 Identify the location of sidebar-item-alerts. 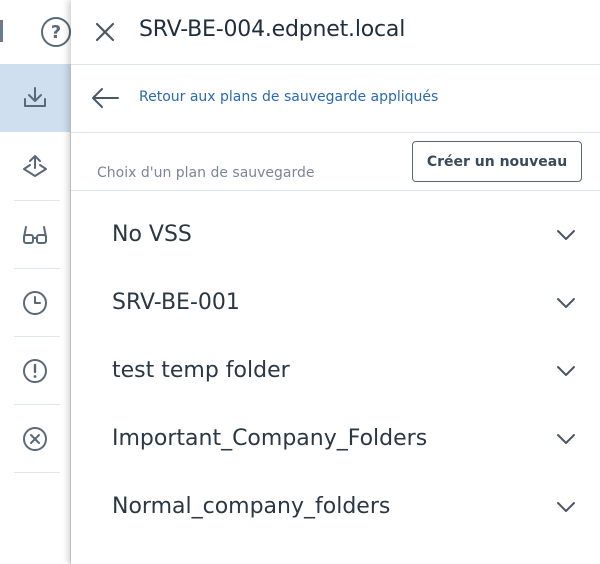
(35, 371).